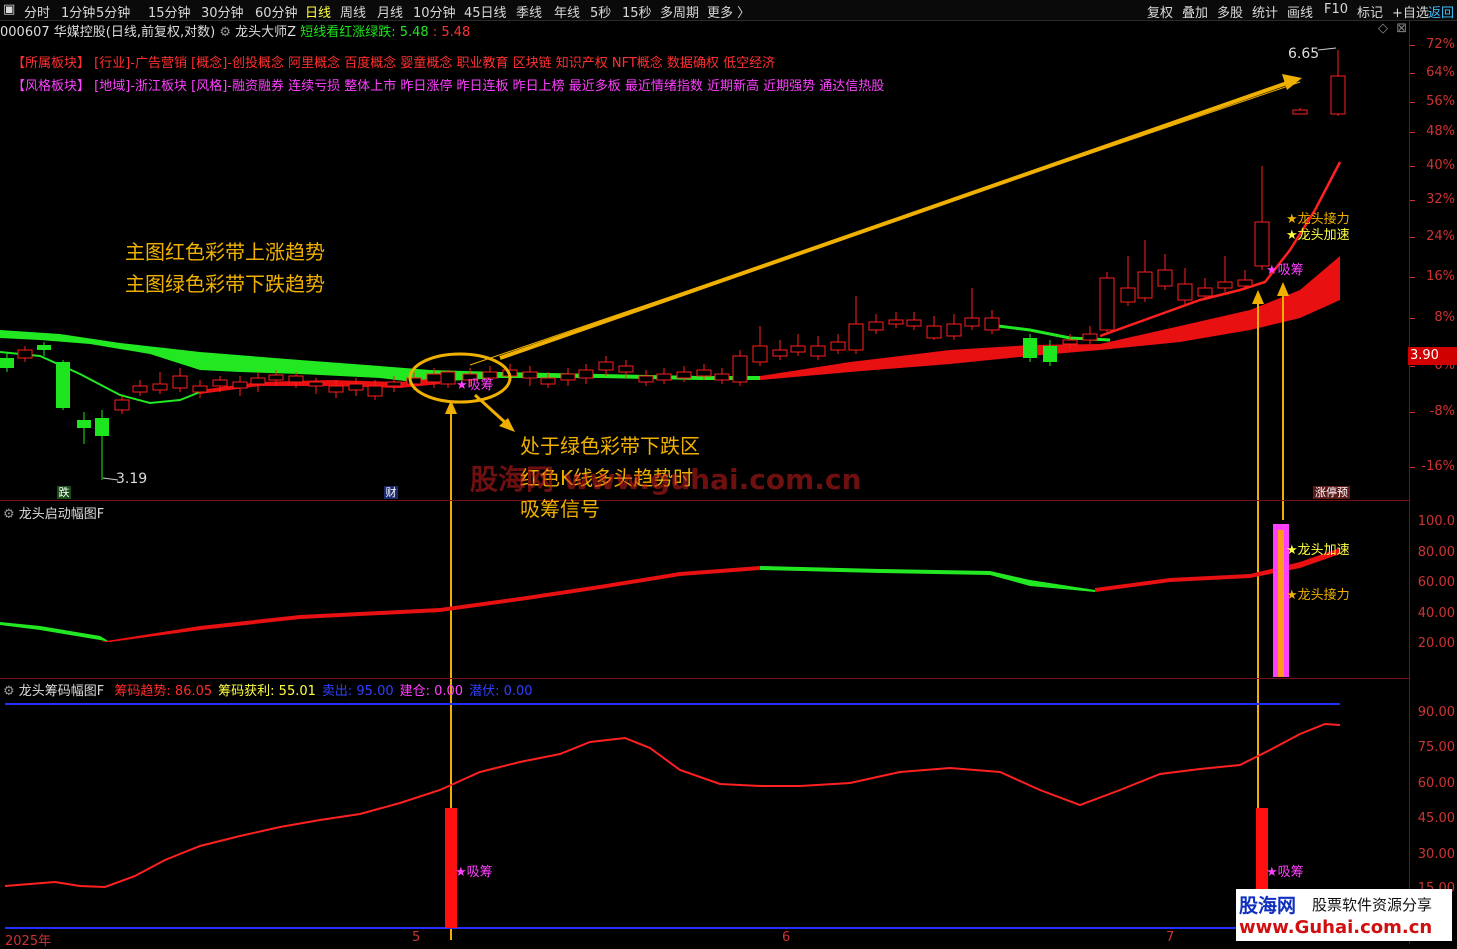 The image size is (1457, 949). Describe the element at coordinates (391, 492) in the screenshot. I see `event-marker-cai: 财` at that location.